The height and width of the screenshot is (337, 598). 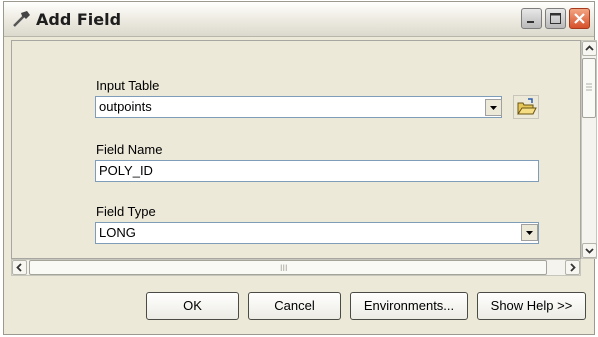 I want to click on minimize-button, so click(x=531, y=18).